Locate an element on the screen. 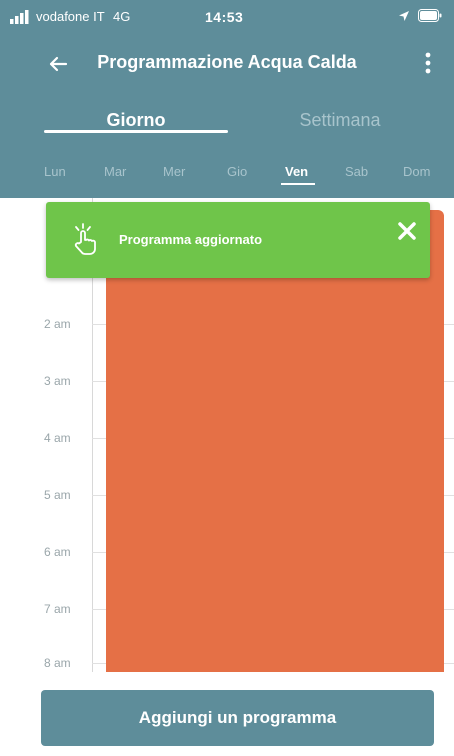 The height and width of the screenshot is (756, 454). network-type: 4G is located at coordinates (122, 16).